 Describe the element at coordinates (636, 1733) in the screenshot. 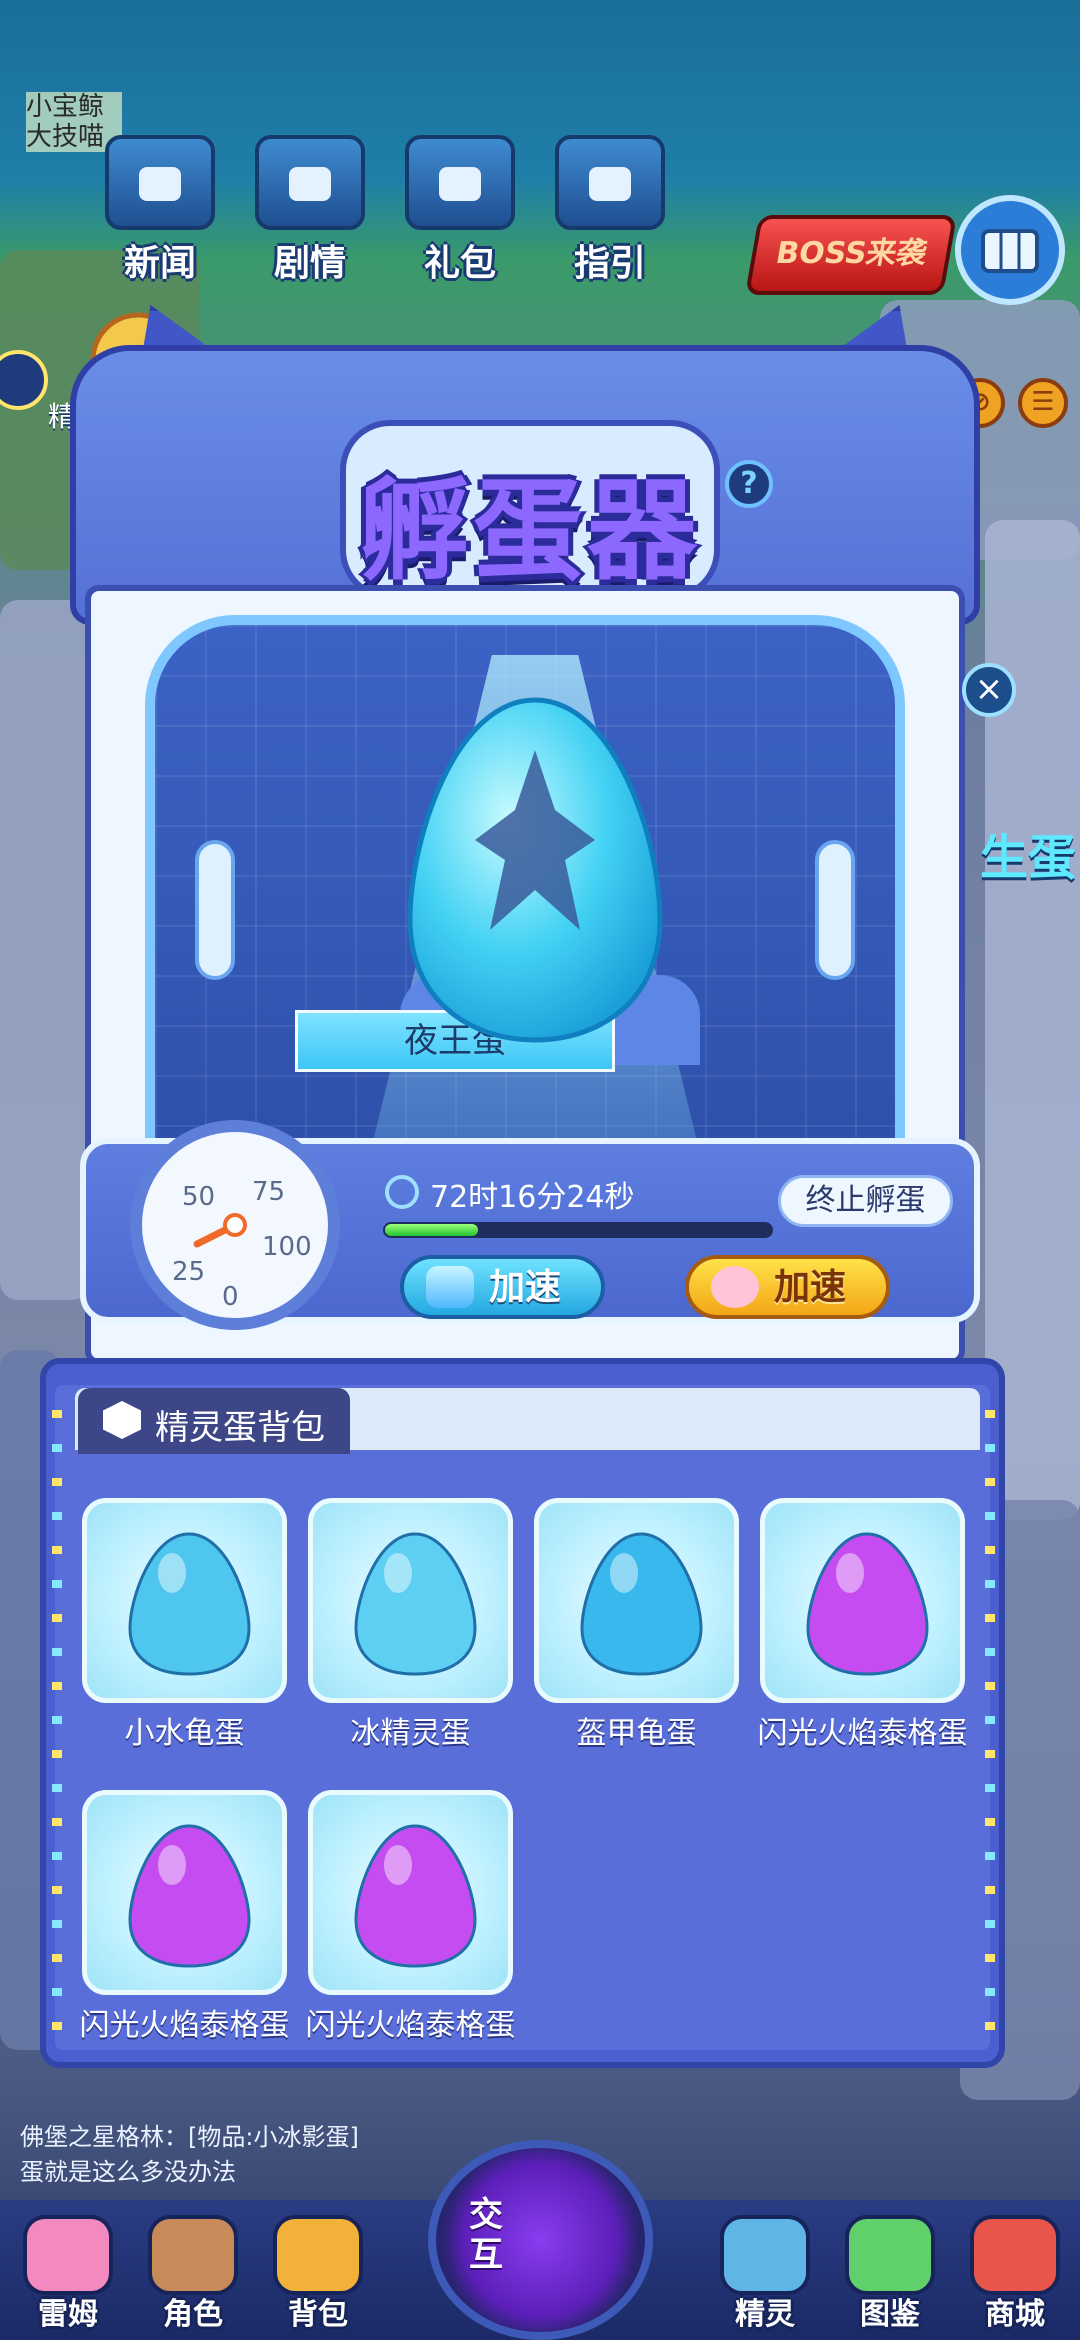

I see `egg-slot-label: 盔甲龟蛋` at that location.